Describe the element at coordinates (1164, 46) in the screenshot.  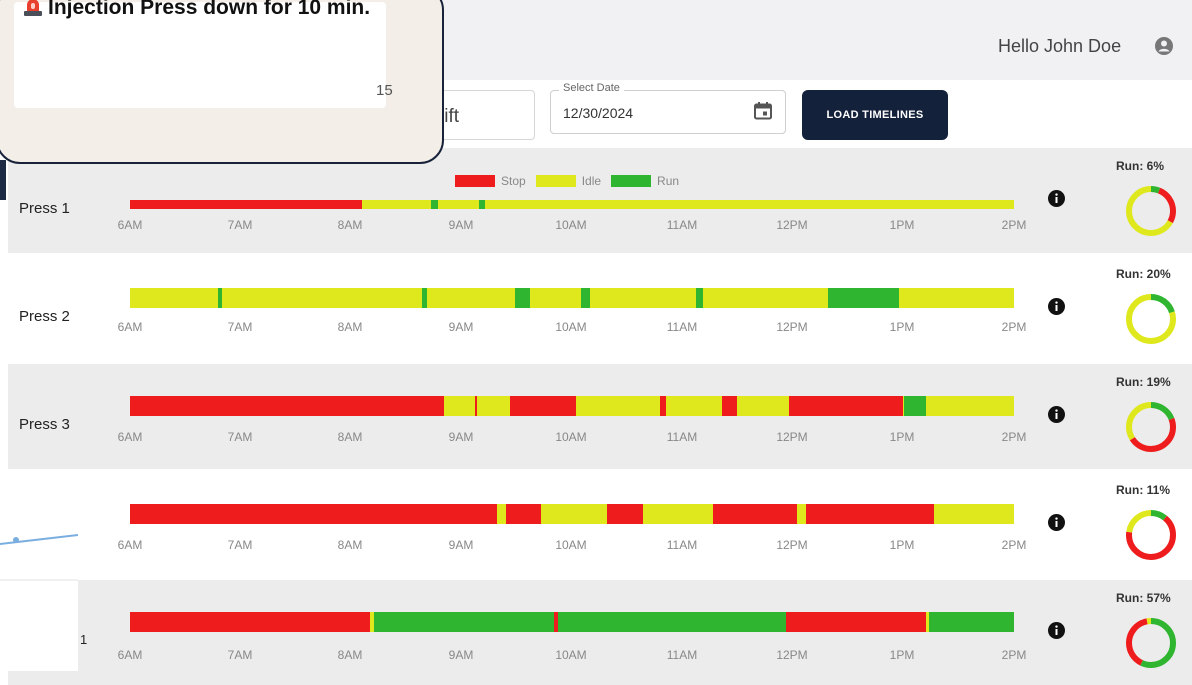
I see `account-circle-icon` at that location.